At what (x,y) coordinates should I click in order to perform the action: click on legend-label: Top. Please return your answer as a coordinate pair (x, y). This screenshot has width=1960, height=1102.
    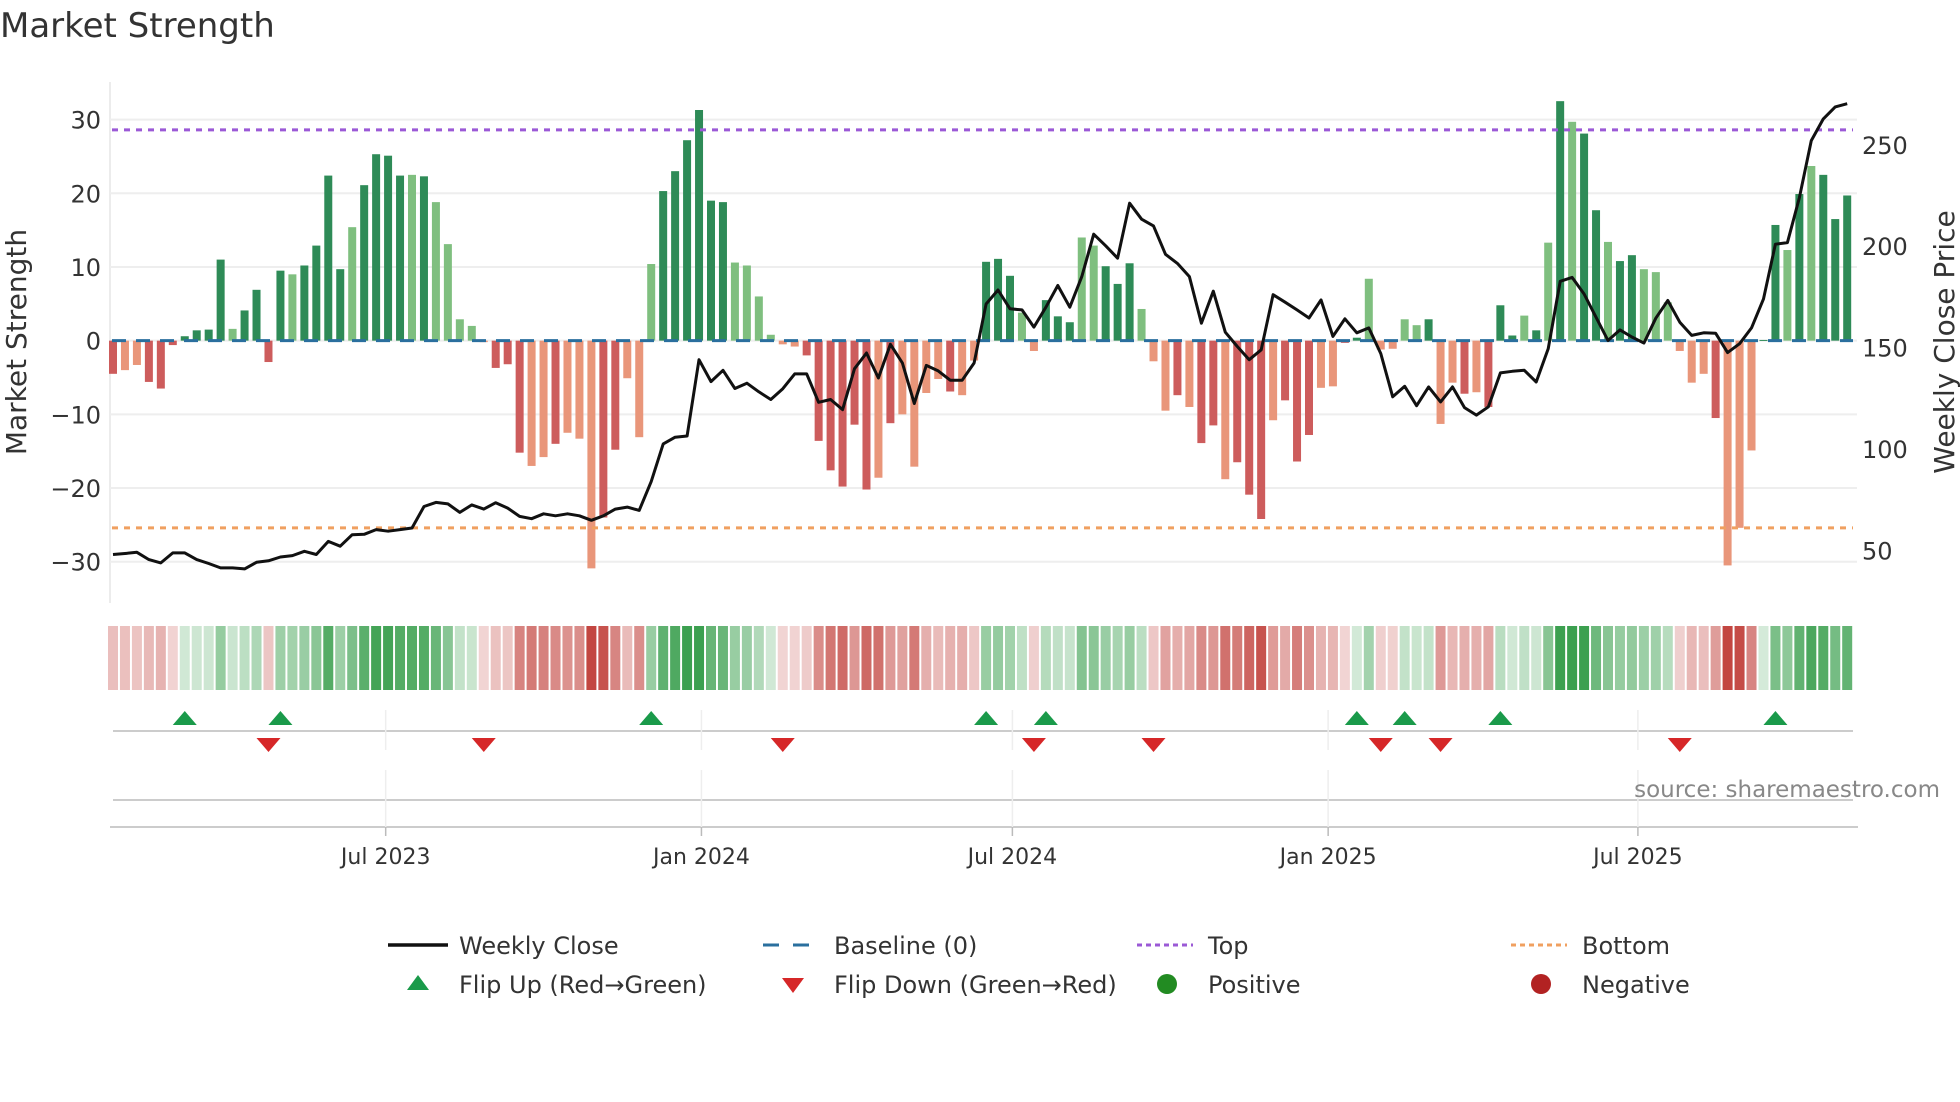
    Looking at the image, I should click on (1228, 946).